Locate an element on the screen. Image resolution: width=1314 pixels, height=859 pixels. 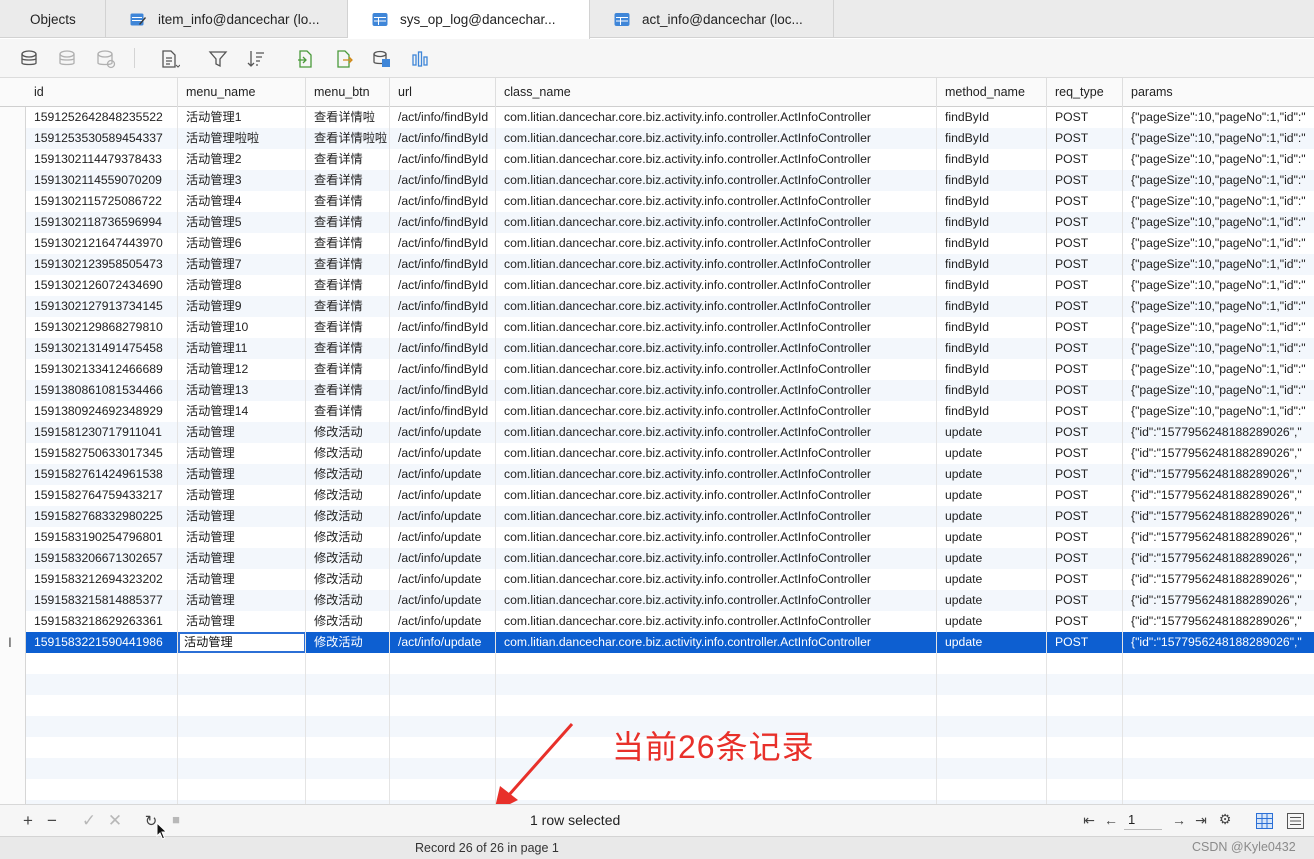
table-cell: 1591582761424961538 is located at coordinates (102, 474).